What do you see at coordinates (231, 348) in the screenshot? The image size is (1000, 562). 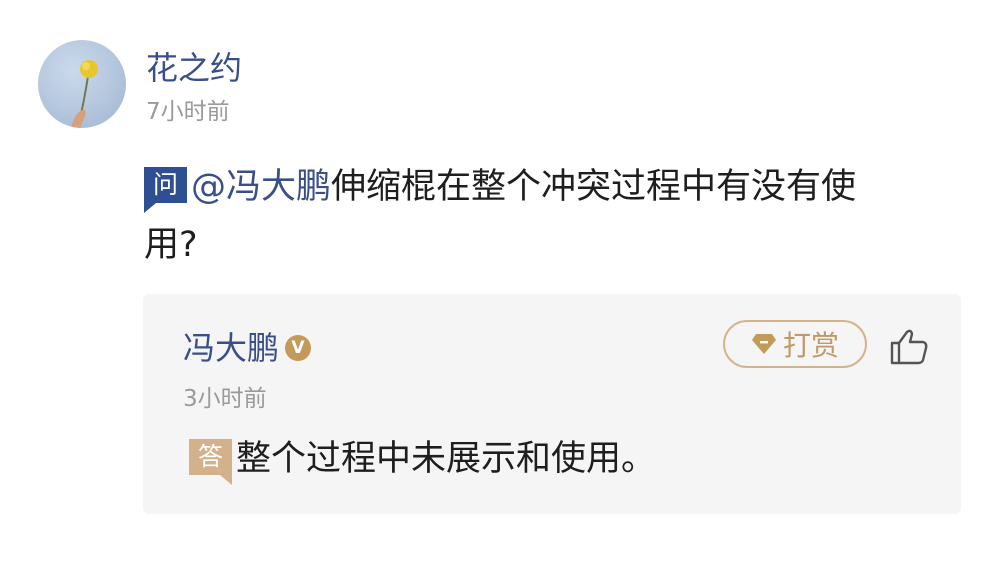 I see `answer-user-name: 冯大鹏` at bounding box center [231, 348].